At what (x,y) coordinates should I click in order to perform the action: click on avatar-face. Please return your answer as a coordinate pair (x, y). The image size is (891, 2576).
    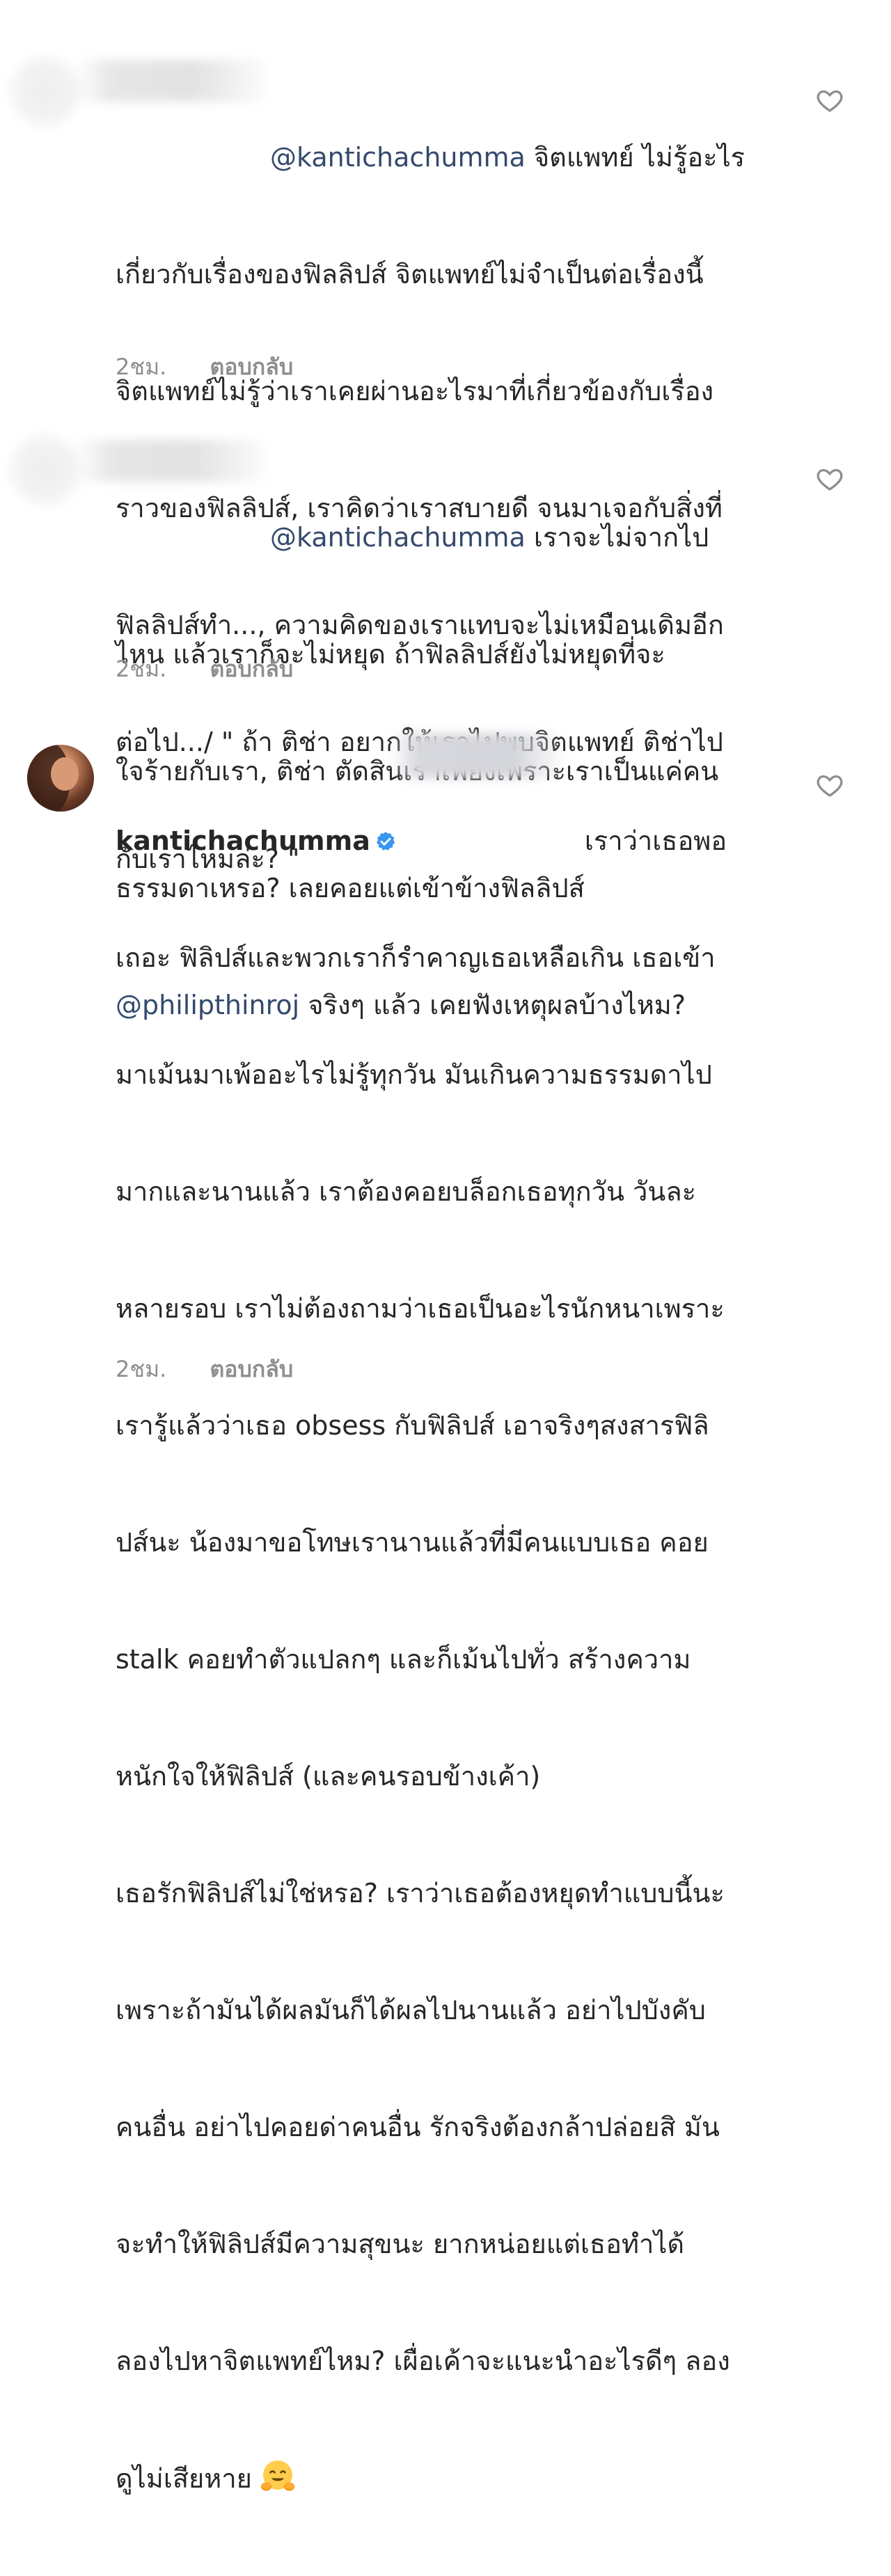
    Looking at the image, I should click on (65, 774).